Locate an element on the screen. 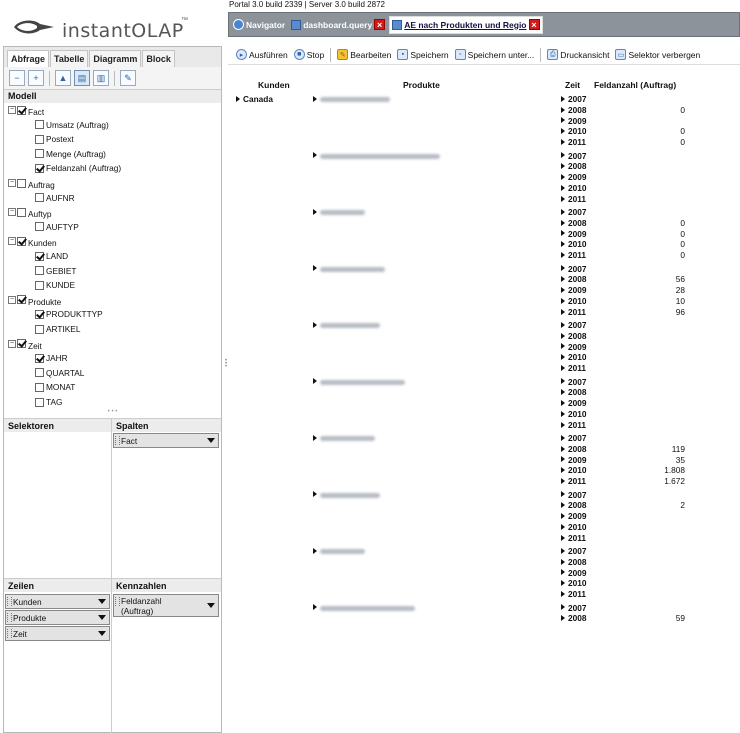 Image resolution: width=740 pixels, height=733 pixels. edit-icon: ✎ is located at coordinates (128, 78).